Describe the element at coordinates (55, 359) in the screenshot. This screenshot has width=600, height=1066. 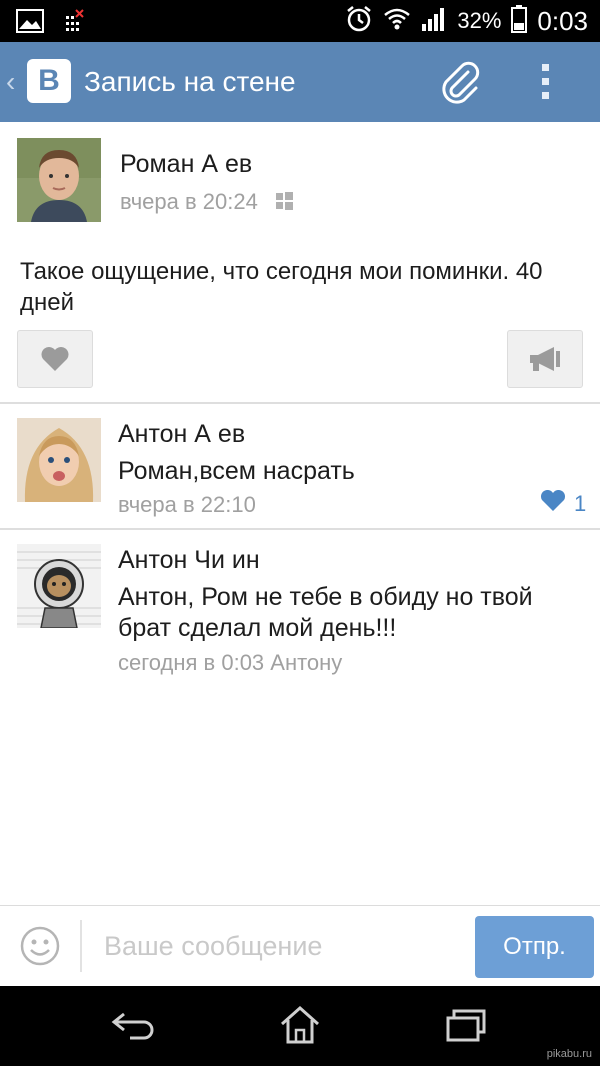
I see `like-button` at that location.